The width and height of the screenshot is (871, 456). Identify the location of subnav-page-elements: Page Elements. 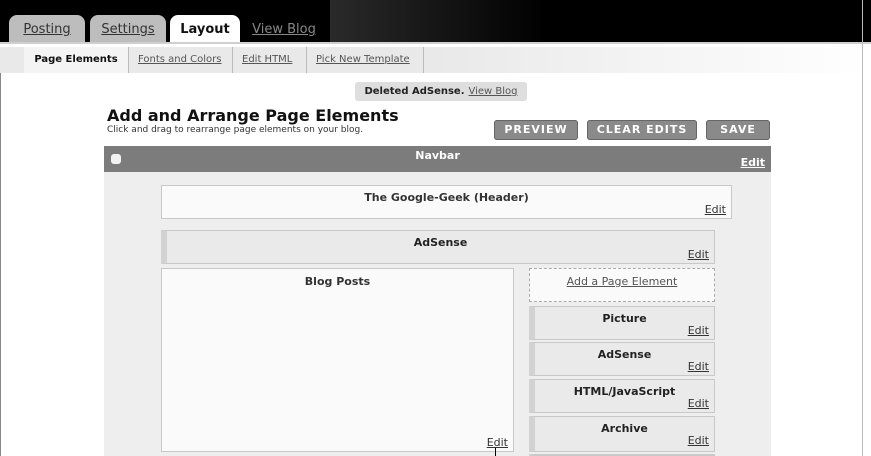
(76, 60).